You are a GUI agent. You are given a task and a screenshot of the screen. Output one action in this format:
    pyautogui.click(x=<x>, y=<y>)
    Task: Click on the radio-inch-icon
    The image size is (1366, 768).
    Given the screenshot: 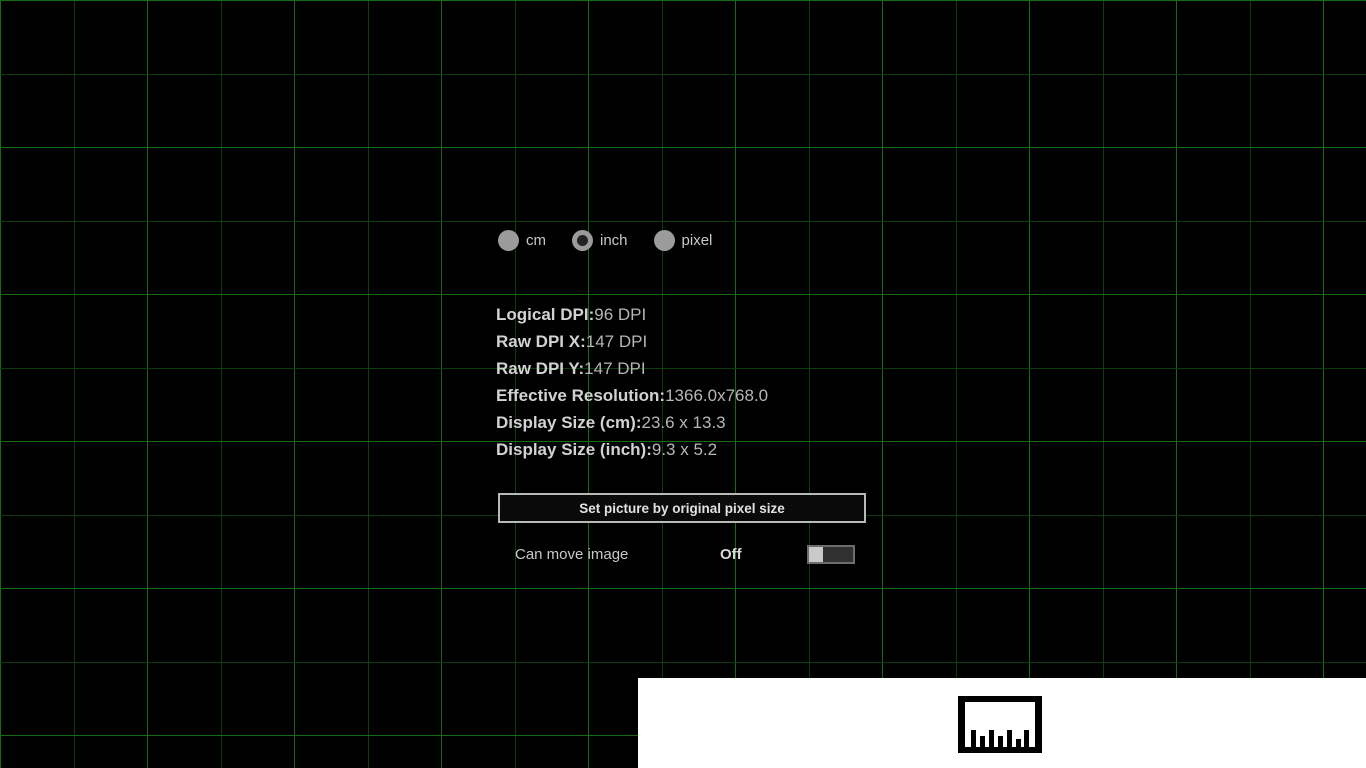 What is the action you would take?
    pyautogui.click(x=582, y=240)
    